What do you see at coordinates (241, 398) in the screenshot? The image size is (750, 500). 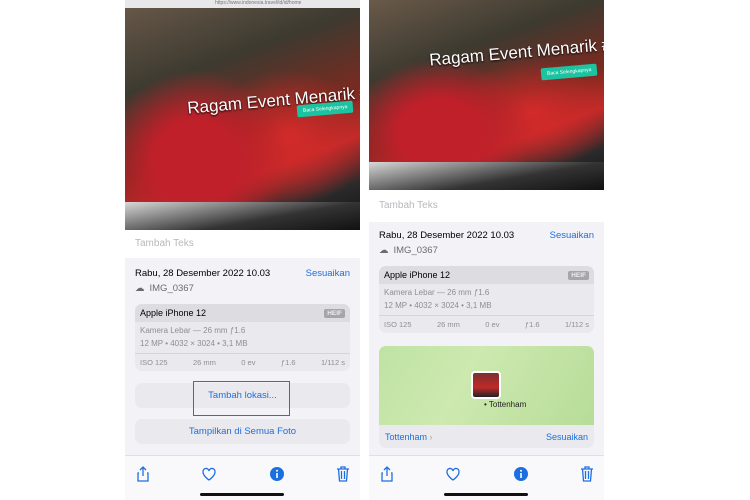 I see `highlight-box` at bounding box center [241, 398].